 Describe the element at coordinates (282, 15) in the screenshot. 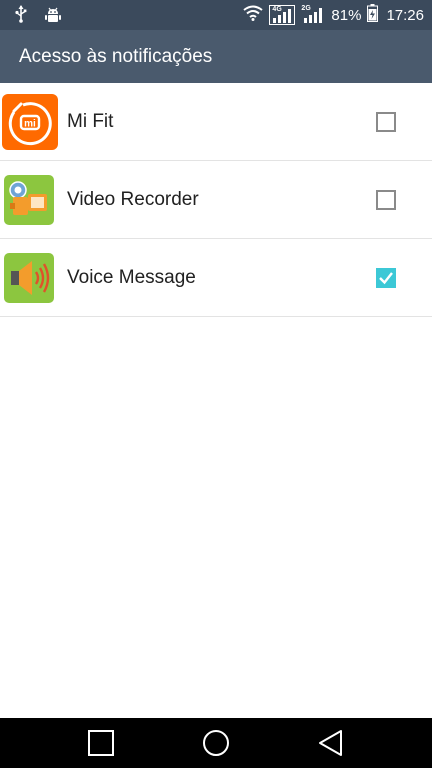

I see `signal-4g-icon: 4G` at that location.